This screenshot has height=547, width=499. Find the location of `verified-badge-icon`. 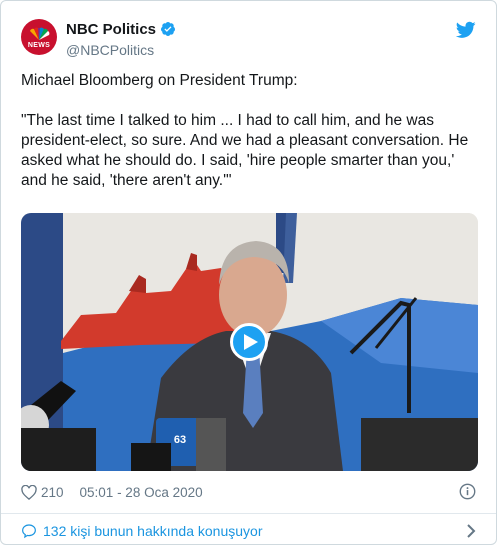

verified-badge-icon is located at coordinates (168, 29).